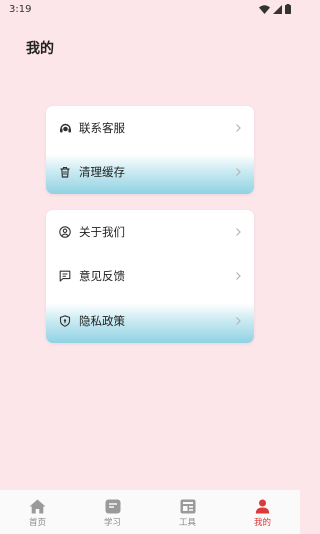  What do you see at coordinates (150, 128) in the screenshot?
I see `menu-item-contact-service: 联系客服` at bounding box center [150, 128].